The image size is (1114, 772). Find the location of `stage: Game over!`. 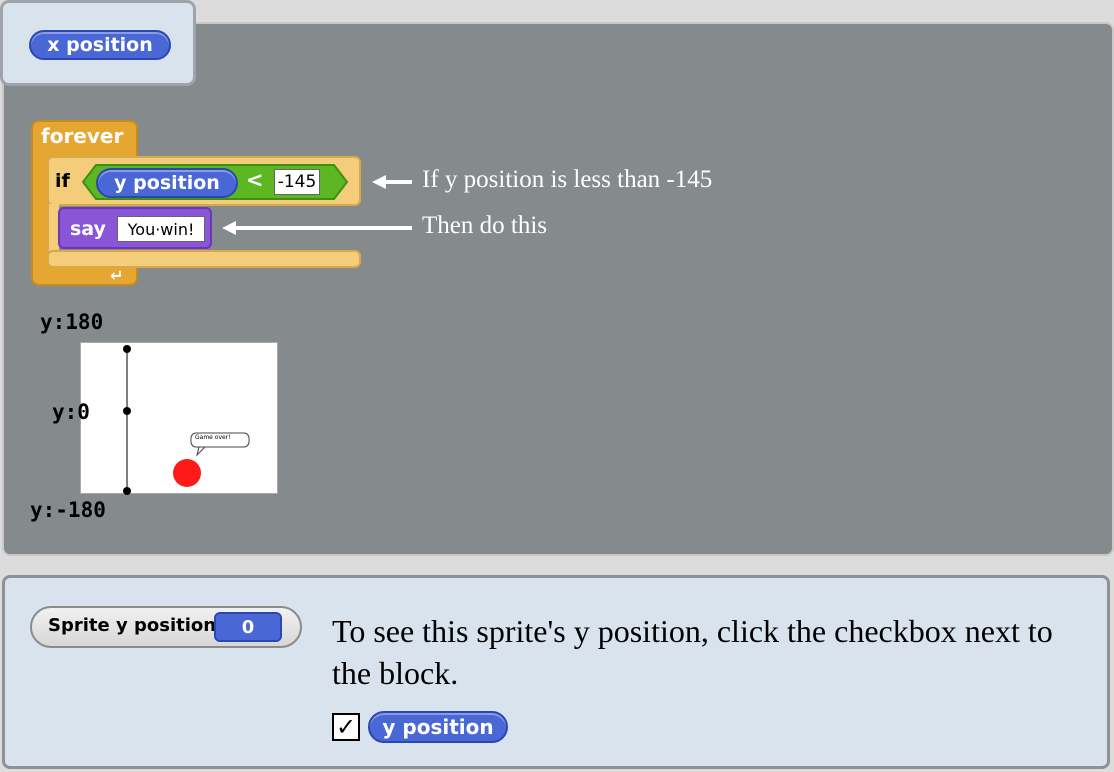

stage: Game over! is located at coordinates (179, 418).